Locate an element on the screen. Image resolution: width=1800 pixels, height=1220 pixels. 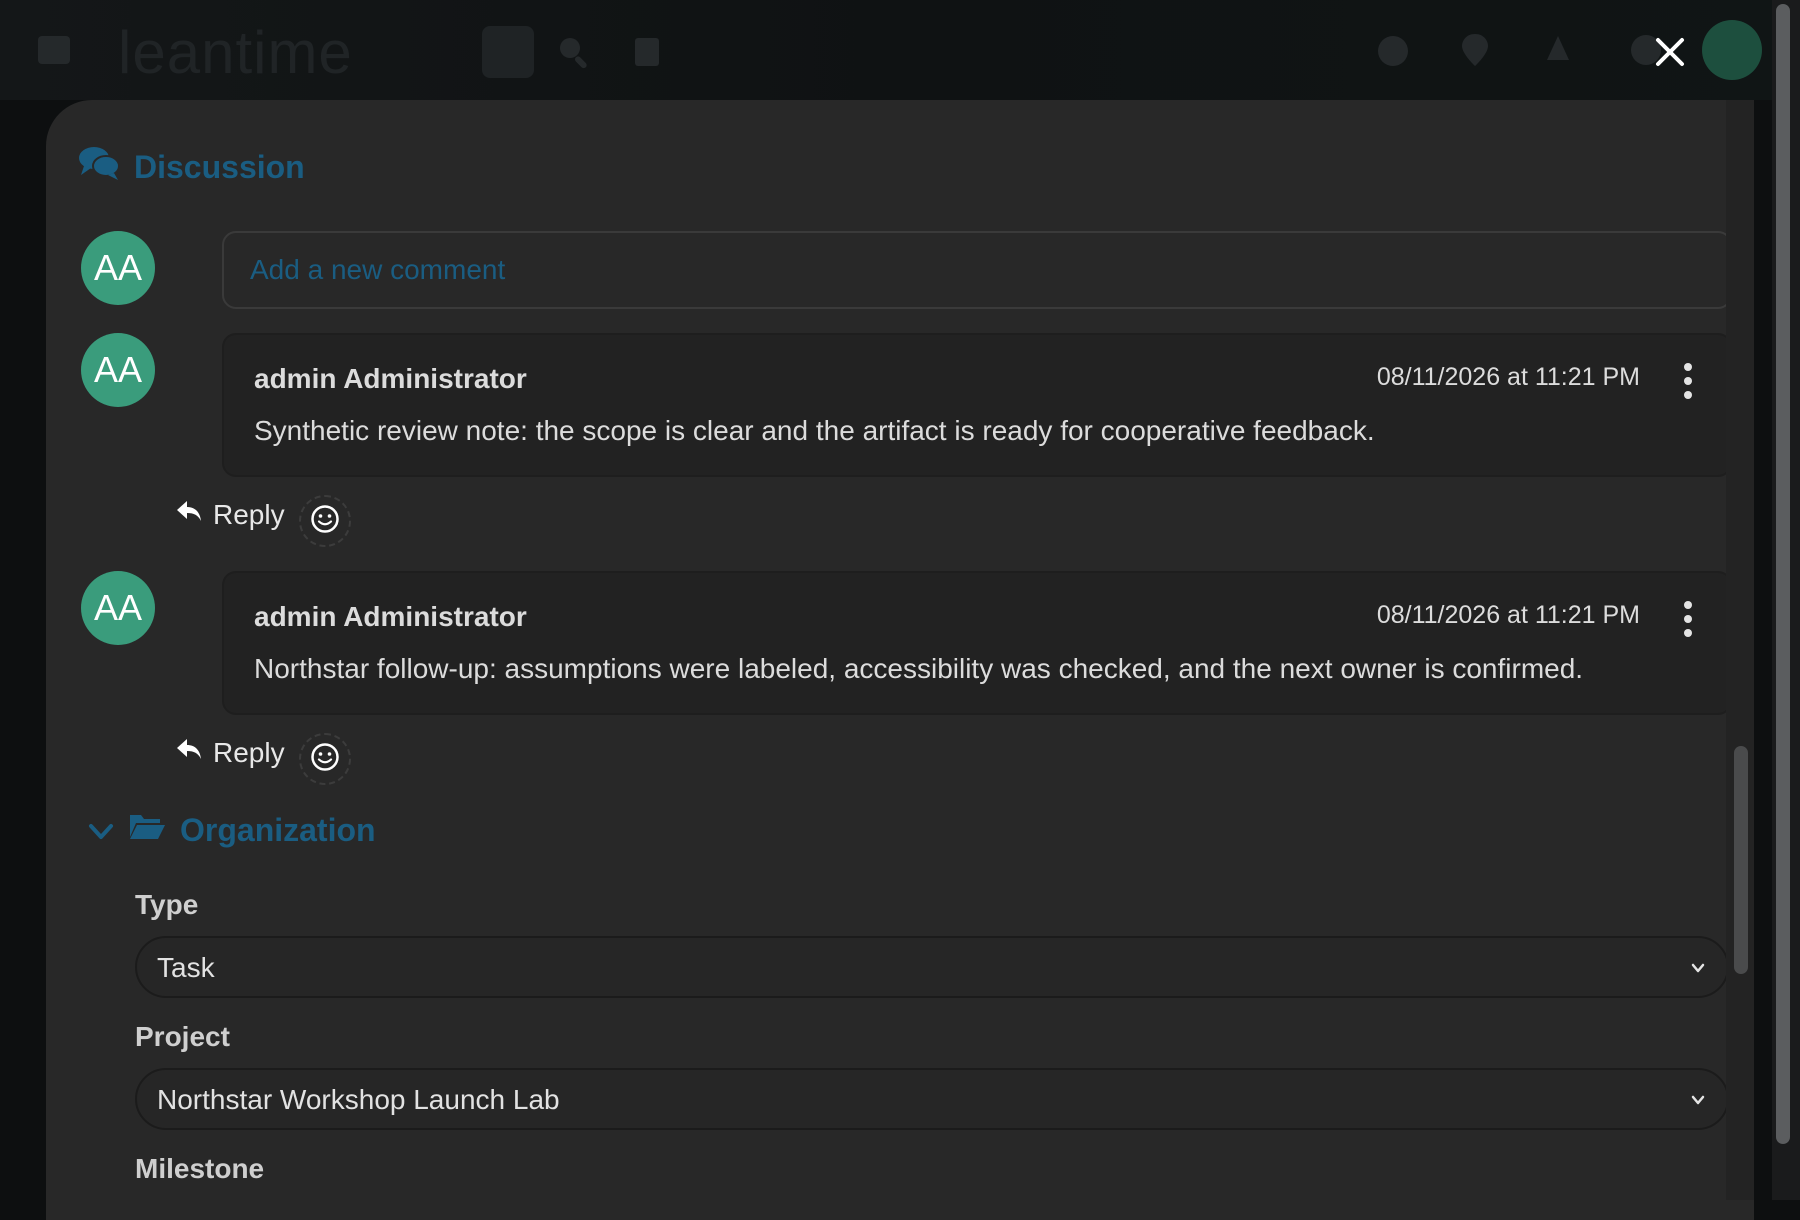
type-label: Type is located at coordinates (167, 904).